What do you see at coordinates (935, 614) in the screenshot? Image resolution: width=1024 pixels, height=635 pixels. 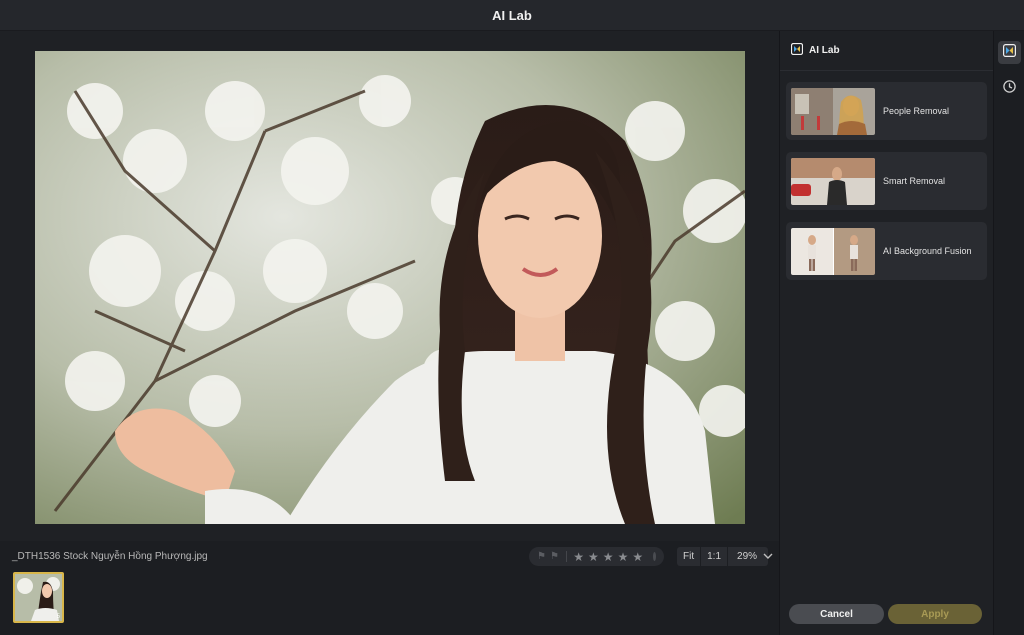 I see `apply-button: Apply` at bounding box center [935, 614].